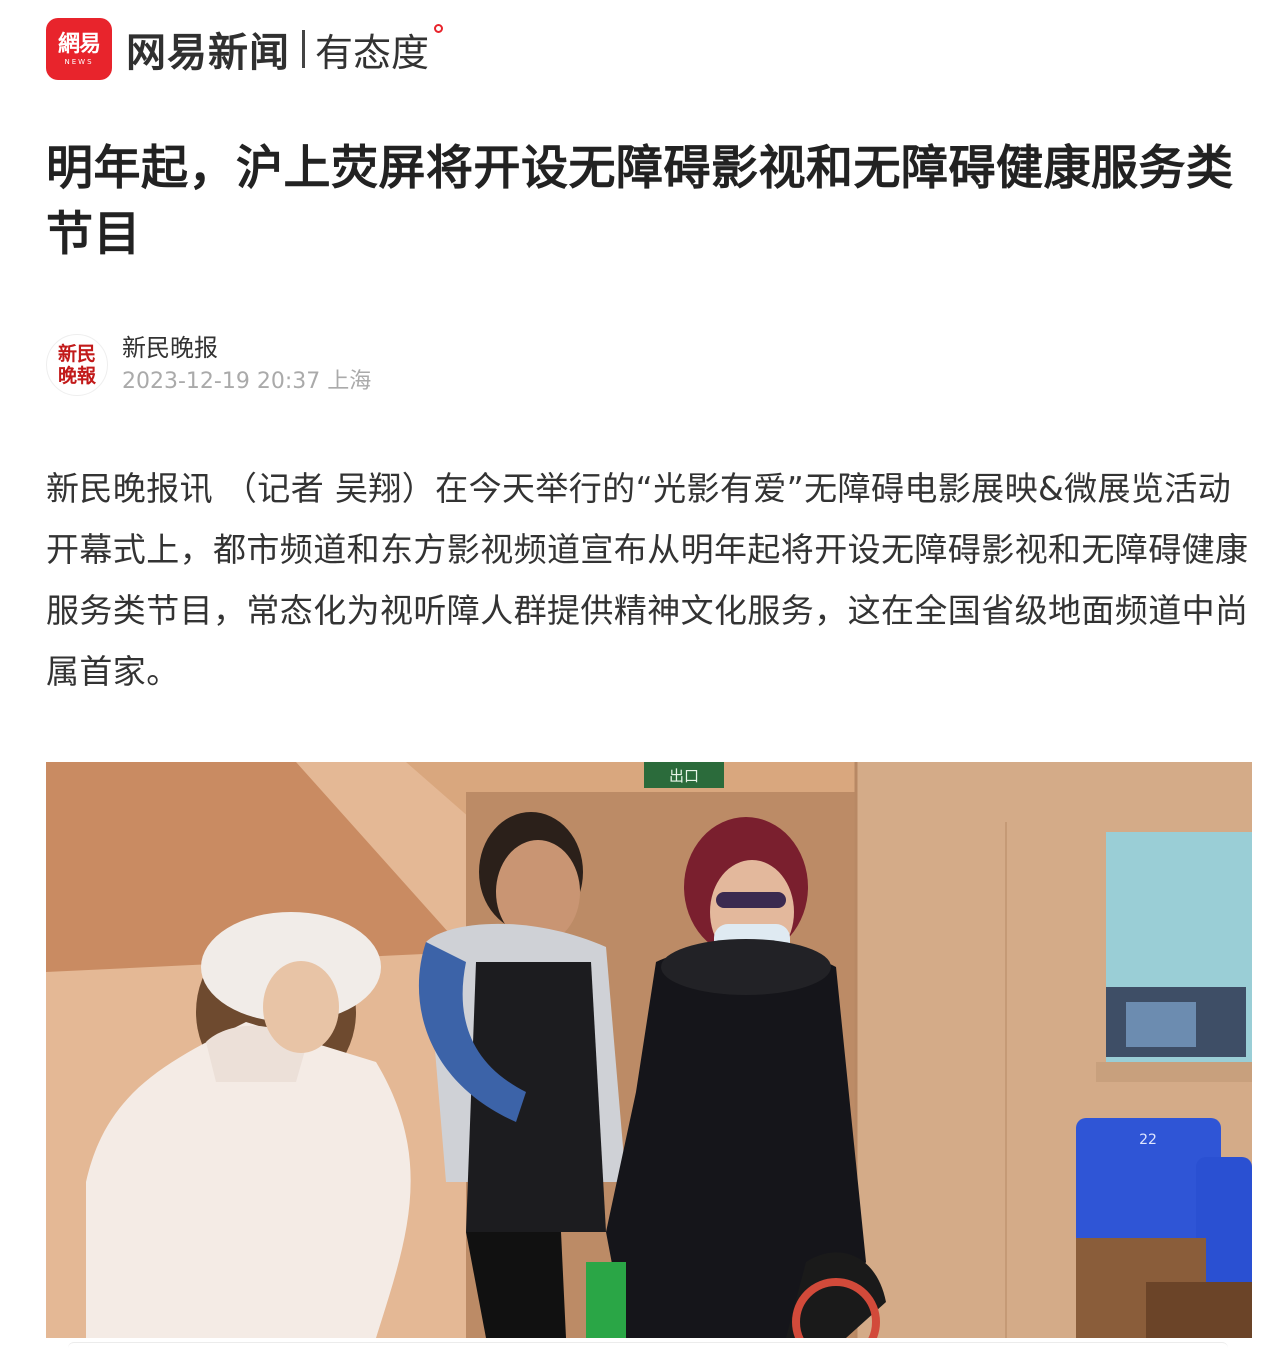 The image size is (1269, 1355). I want to click on source-meta: 新民晚报 2023-12-19 20:37 上海, so click(246, 365).